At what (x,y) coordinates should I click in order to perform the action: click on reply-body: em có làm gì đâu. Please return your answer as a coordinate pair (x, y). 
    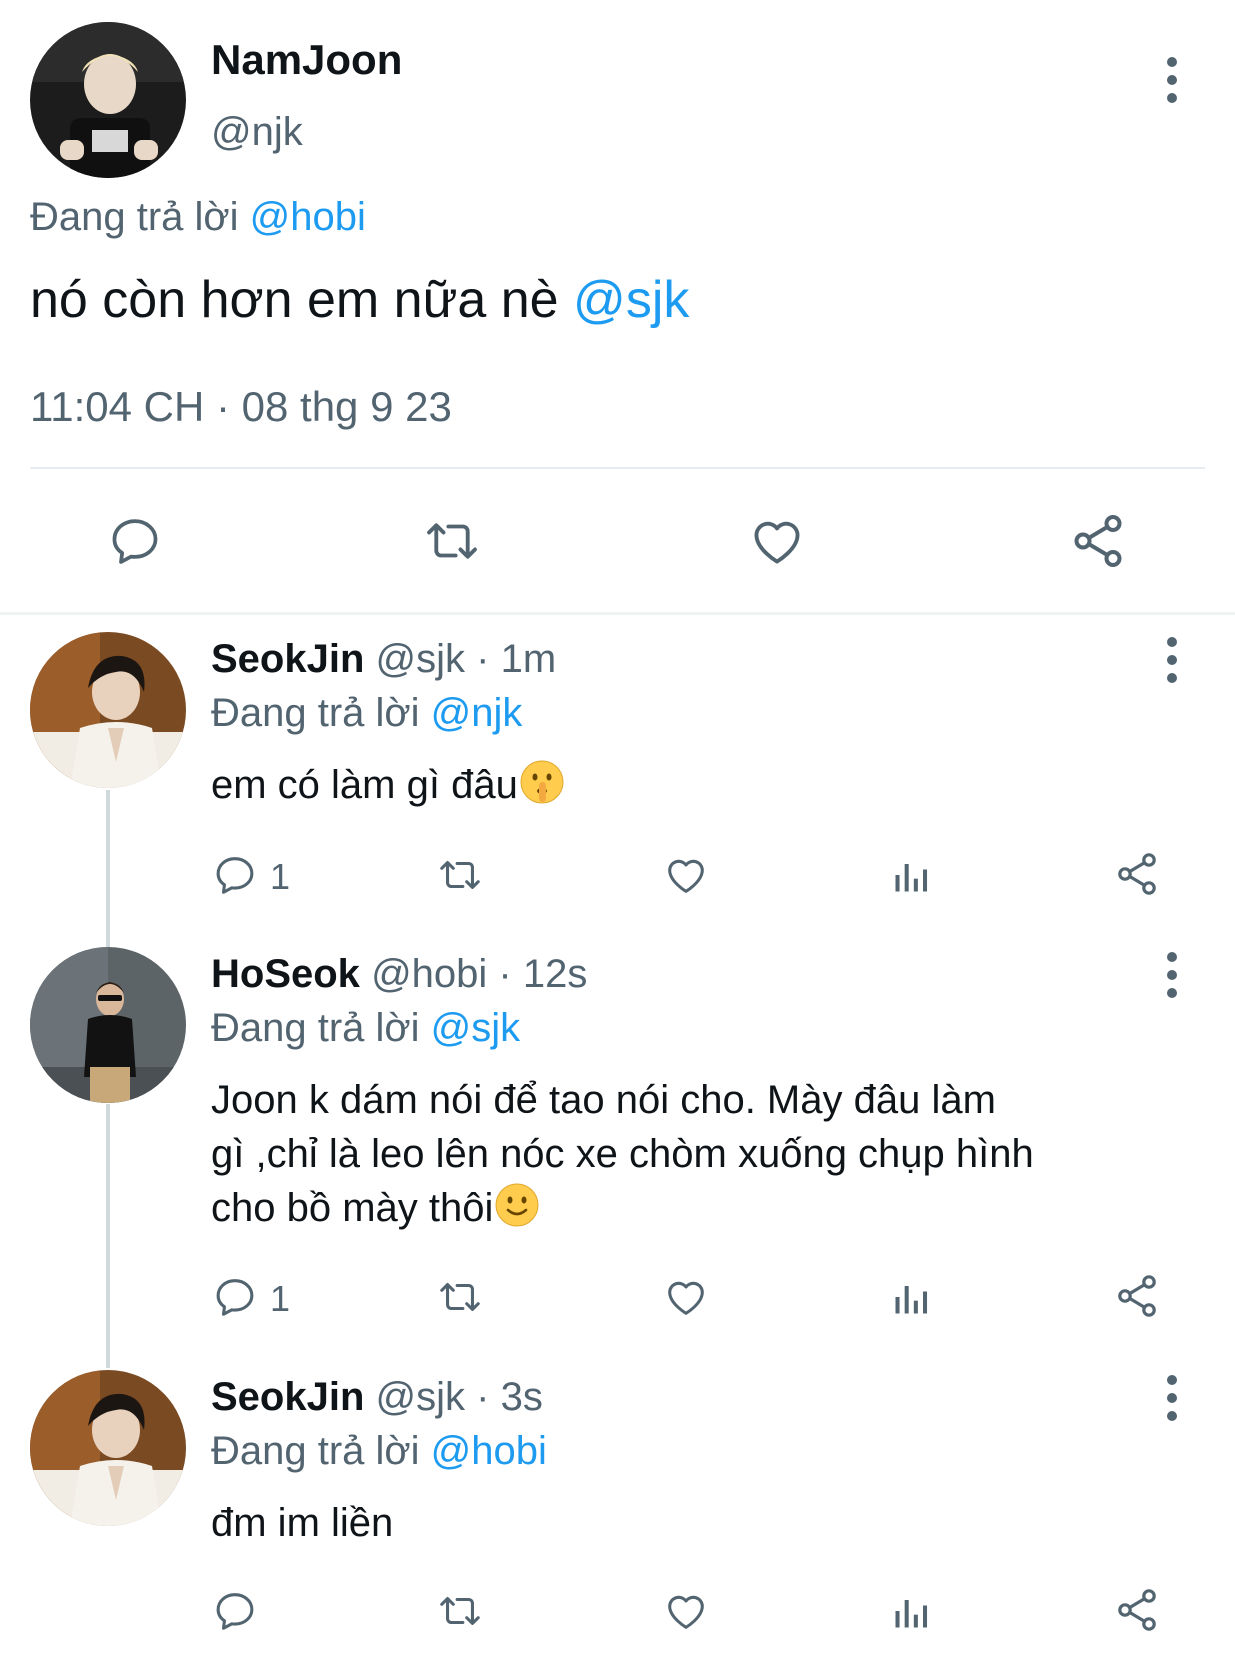
    Looking at the image, I should click on (364, 785).